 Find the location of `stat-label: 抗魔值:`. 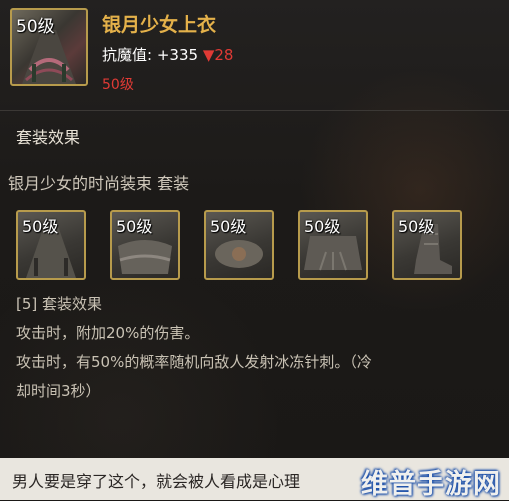

stat-label: 抗魔值: is located at coordinates (127, 55).